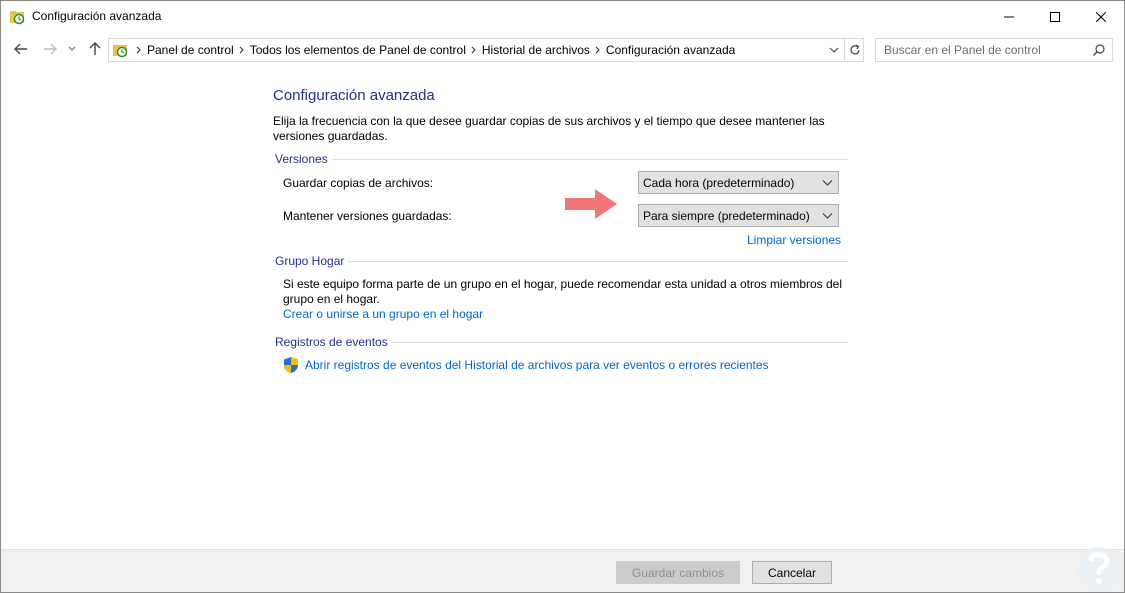 This screenshot has width=1125, height=593. Describe the element at coordinates (962, 50) in the screenshot. I see `search-placeholder: Buscar en el Panel de control` at that location.